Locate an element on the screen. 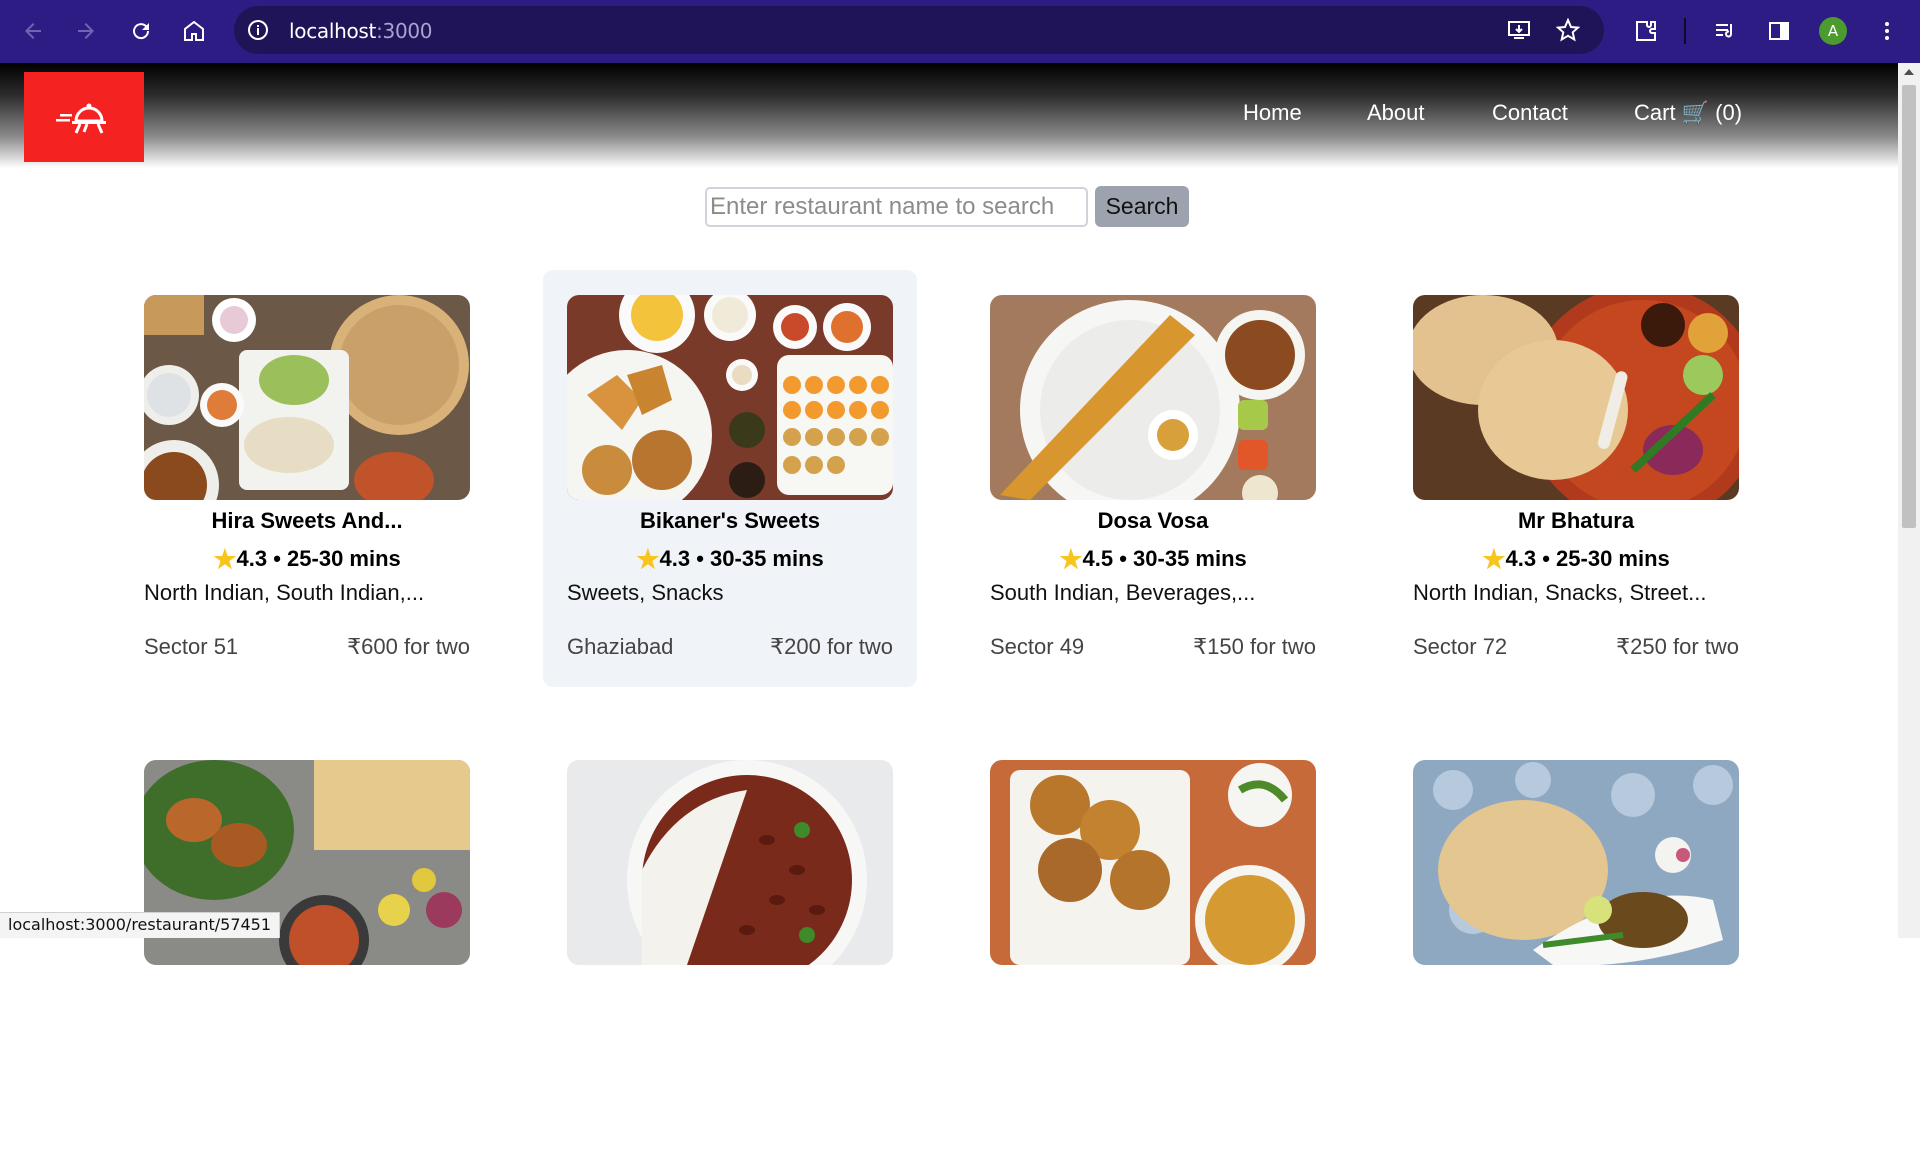 The image size is (1920, 1152). nav-about: About is located at coordinates (1396, 113).